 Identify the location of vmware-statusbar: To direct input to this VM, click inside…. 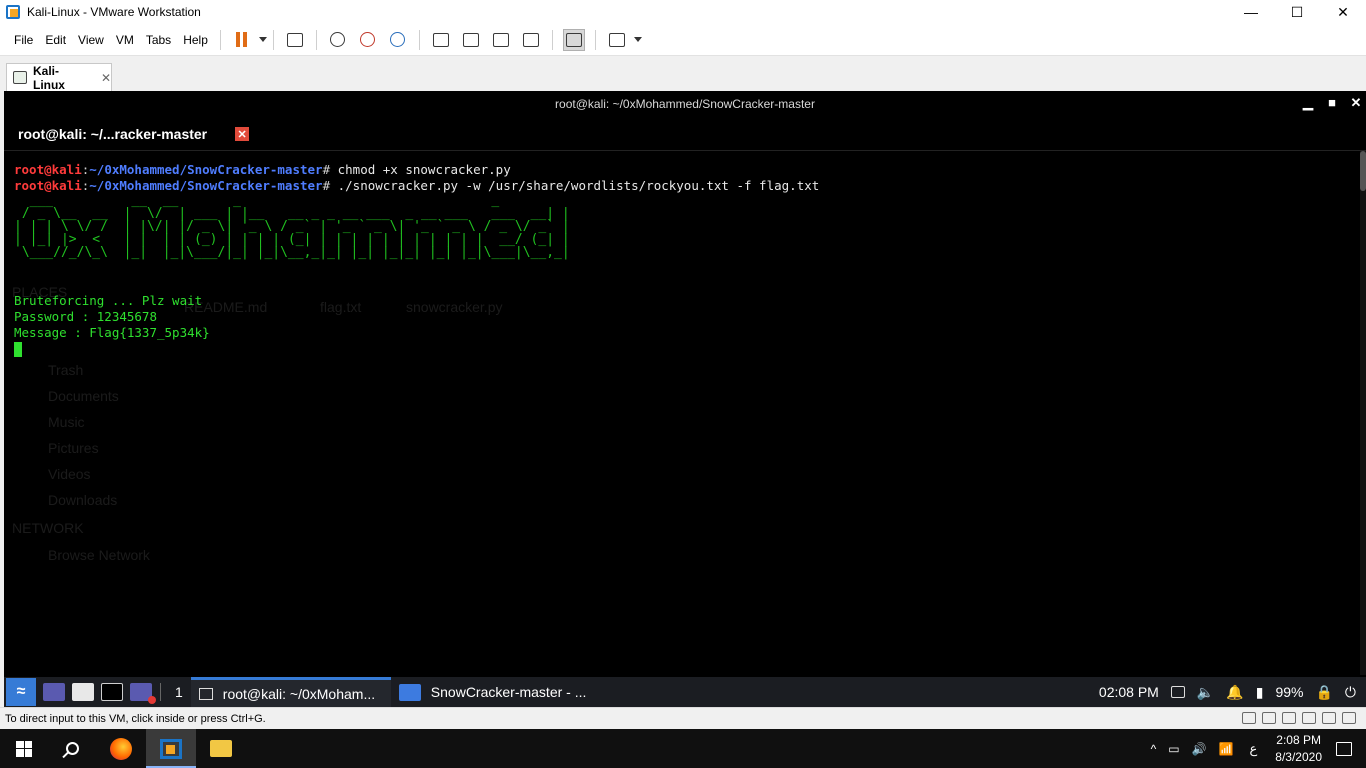
(683, 718).